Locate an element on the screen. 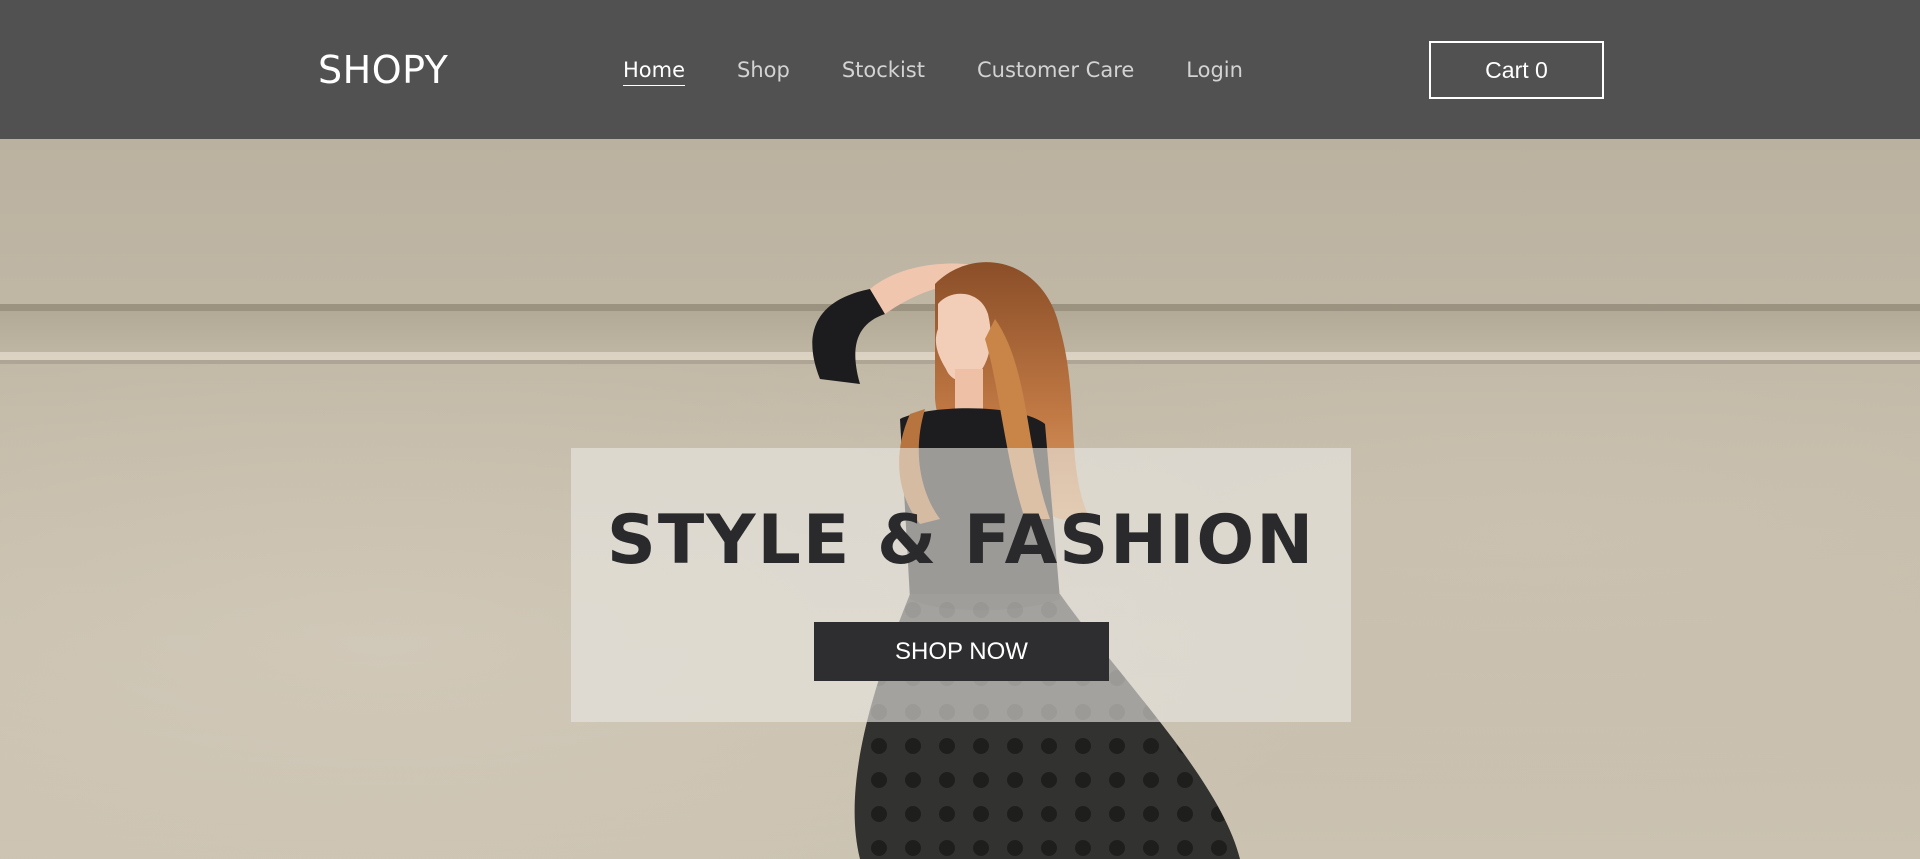  main-nav: Home Shop Stockist Customer Care Login is located at coordinates (933, 71).